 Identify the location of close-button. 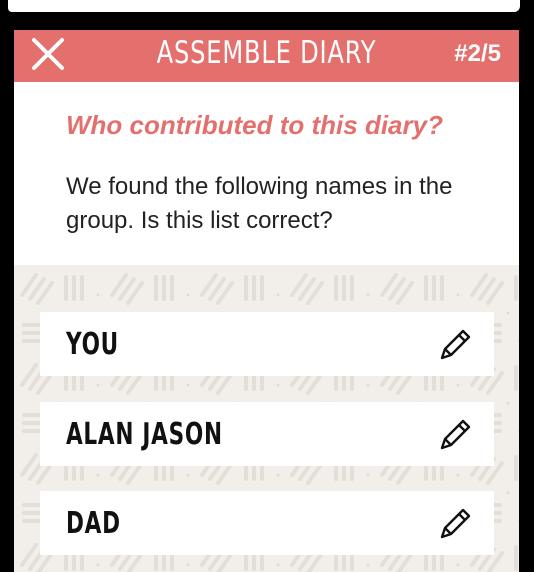
(48, 54).